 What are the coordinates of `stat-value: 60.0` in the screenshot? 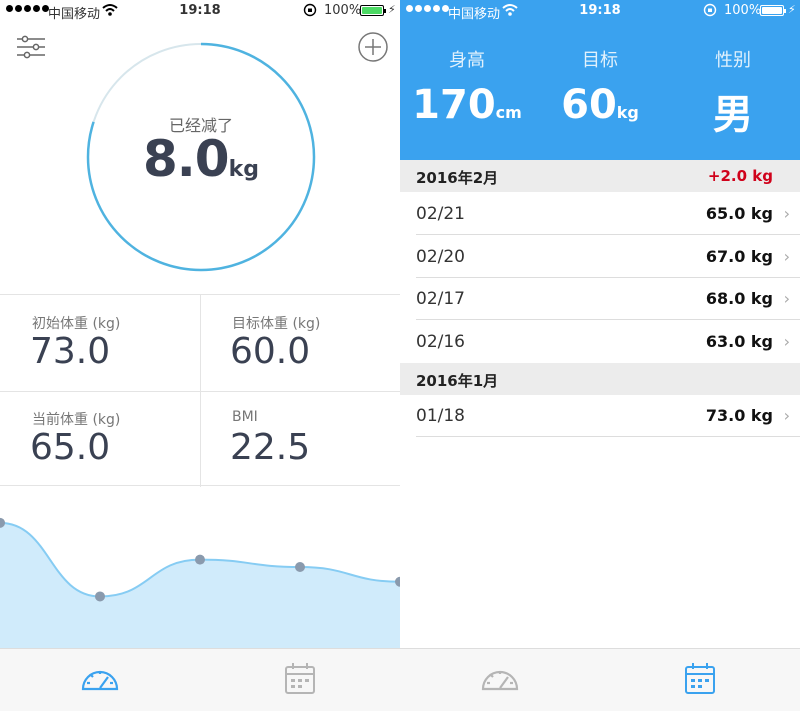 It's located at (270, 351).